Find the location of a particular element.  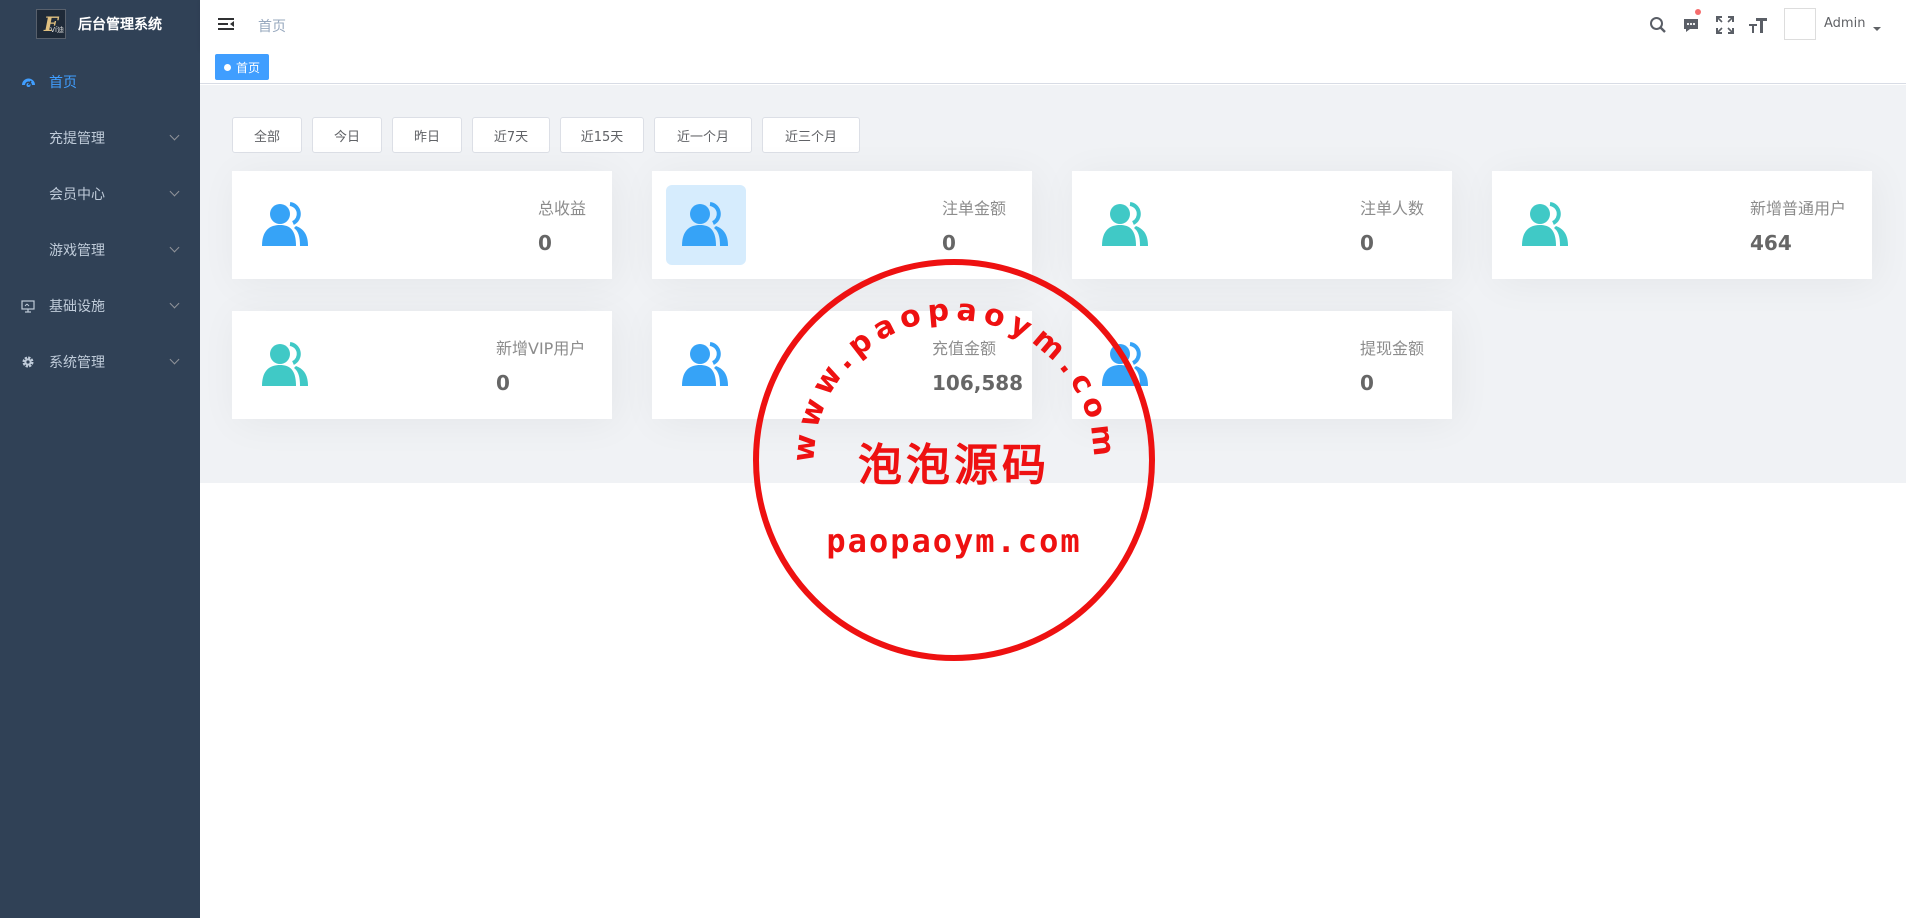

sidebar-item-label: 首页 is located at coordinates (63, 83).